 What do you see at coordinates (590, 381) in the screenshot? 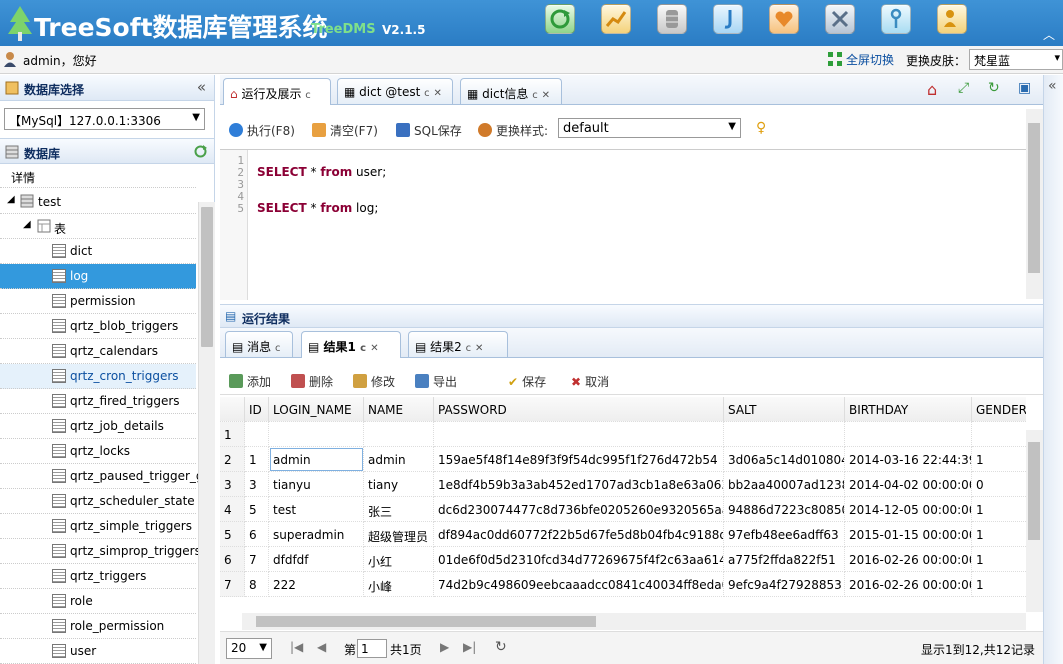
I see `cancel-button: ✖ 取消` at bounding box center [590, 381].